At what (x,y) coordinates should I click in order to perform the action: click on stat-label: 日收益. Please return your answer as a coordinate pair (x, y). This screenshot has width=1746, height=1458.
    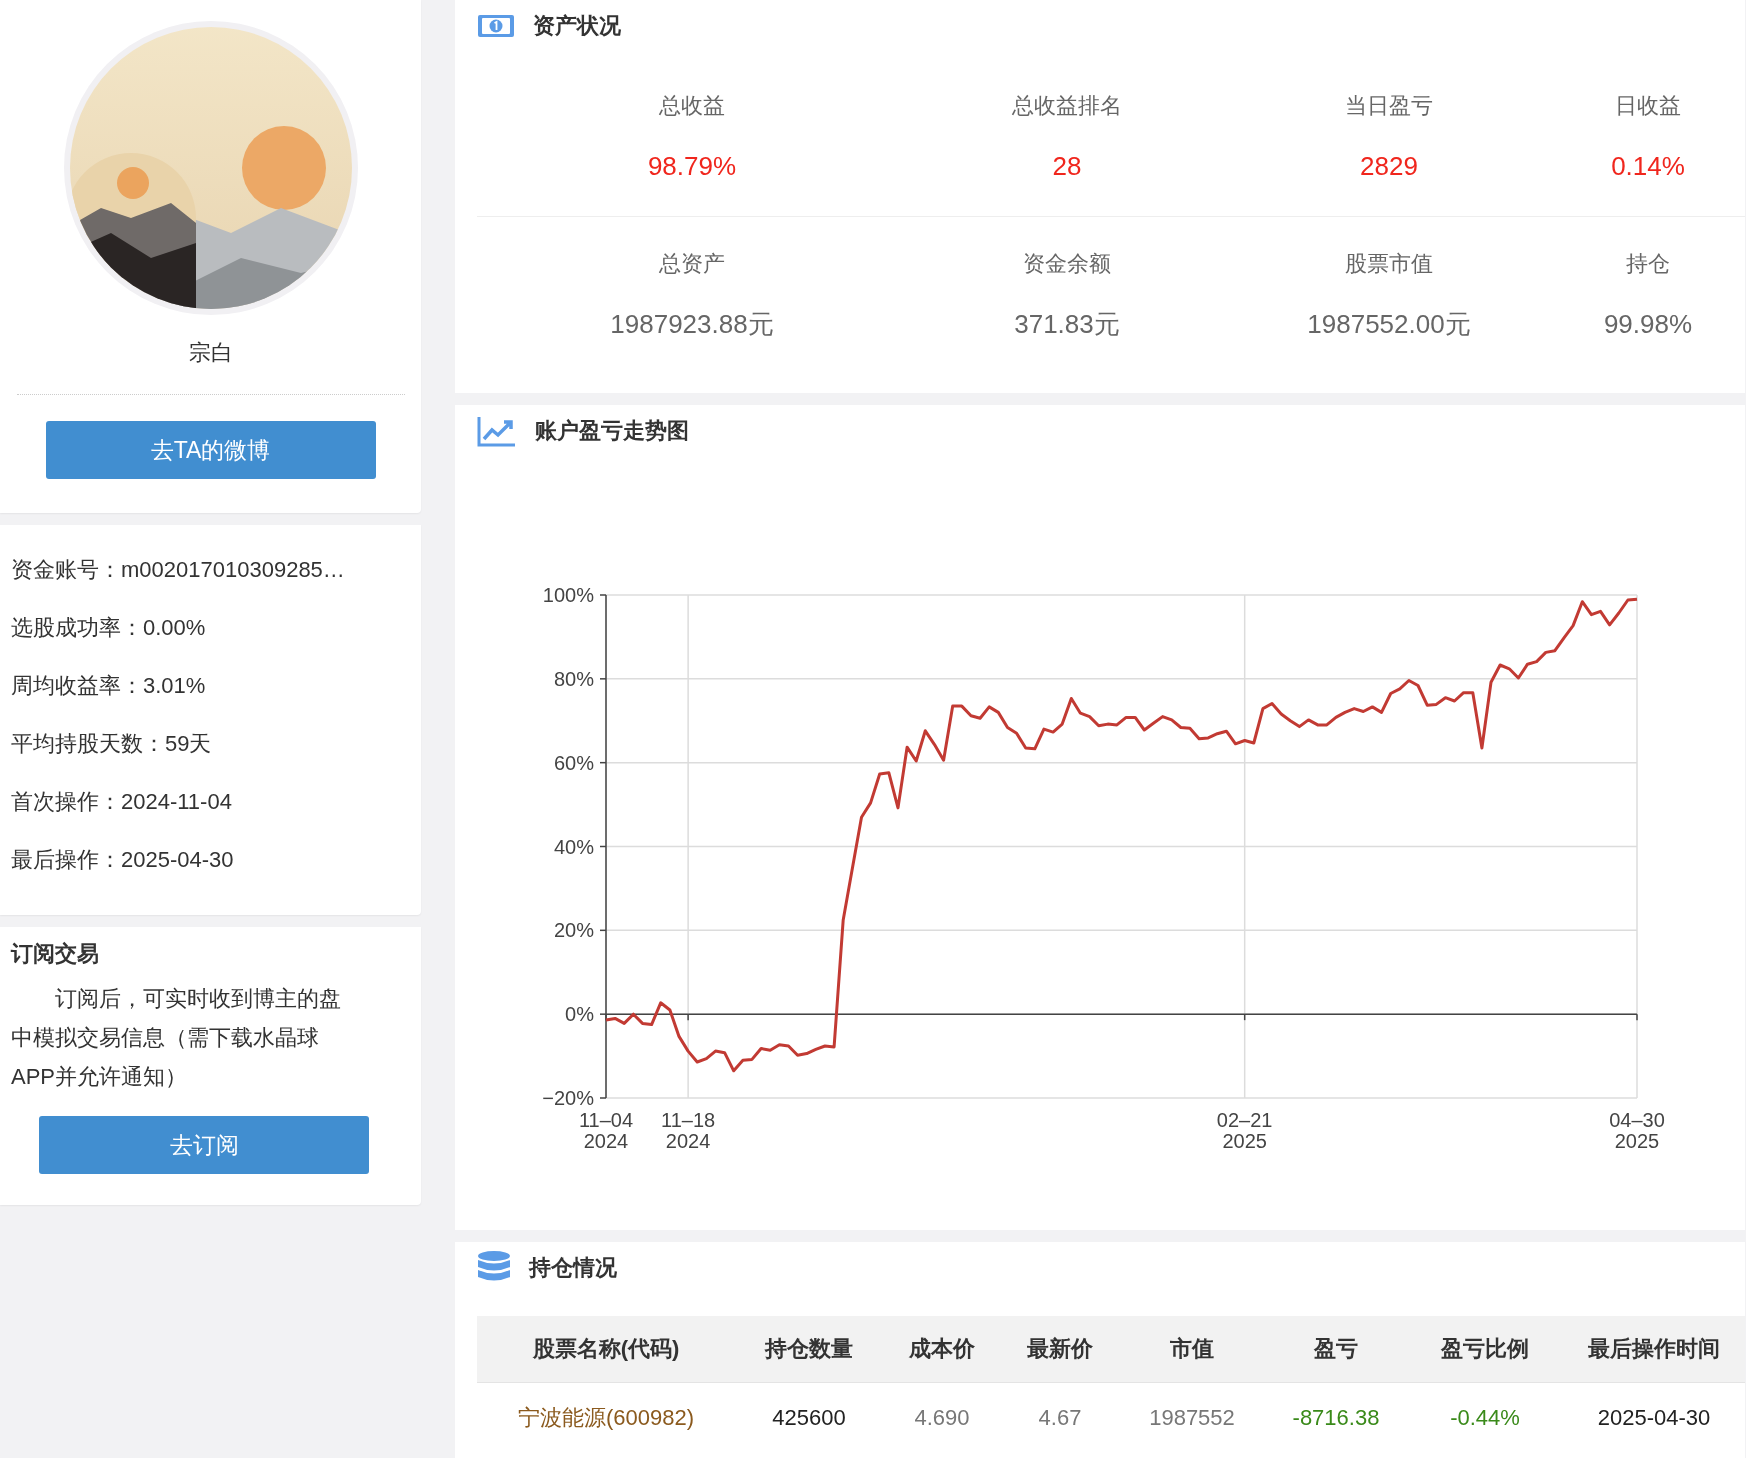
    Looking at the image, I should click on (1648, 106).